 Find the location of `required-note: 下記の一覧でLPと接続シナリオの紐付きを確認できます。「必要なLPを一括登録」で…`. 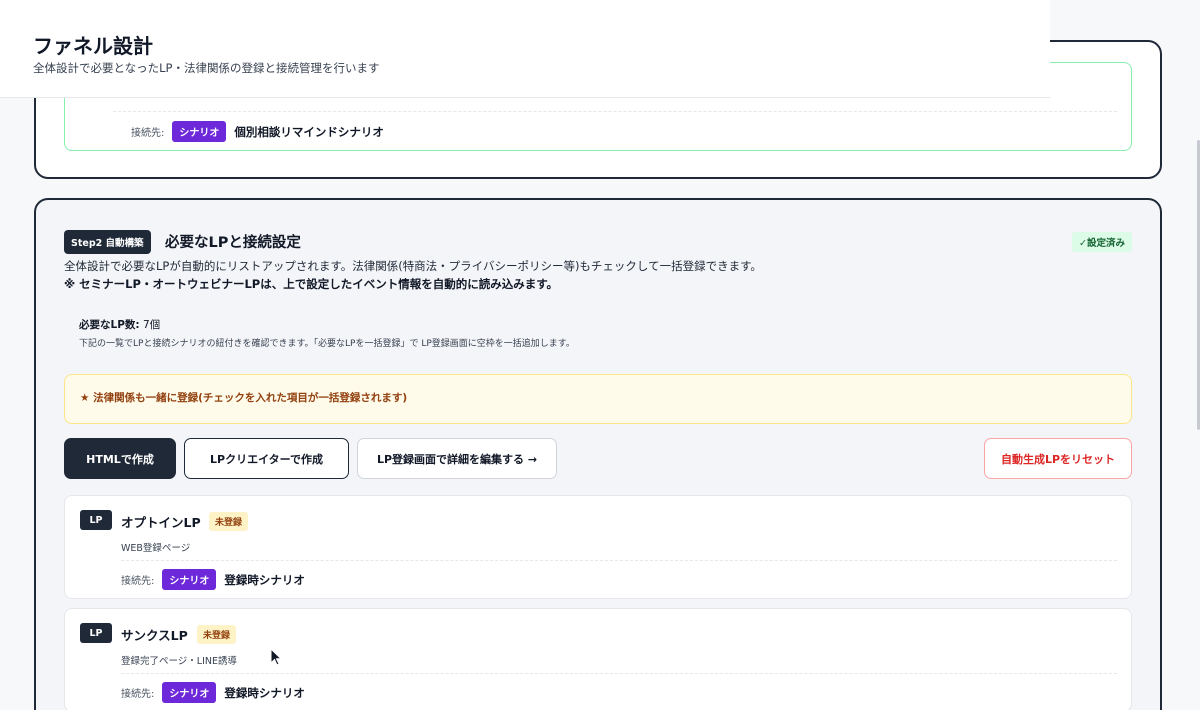

required-note: 下記の一覧でLPと接続シナリオの紐付きを確認できます。「必要なLPを一括登録」で… is located at coordinates (327, 344).